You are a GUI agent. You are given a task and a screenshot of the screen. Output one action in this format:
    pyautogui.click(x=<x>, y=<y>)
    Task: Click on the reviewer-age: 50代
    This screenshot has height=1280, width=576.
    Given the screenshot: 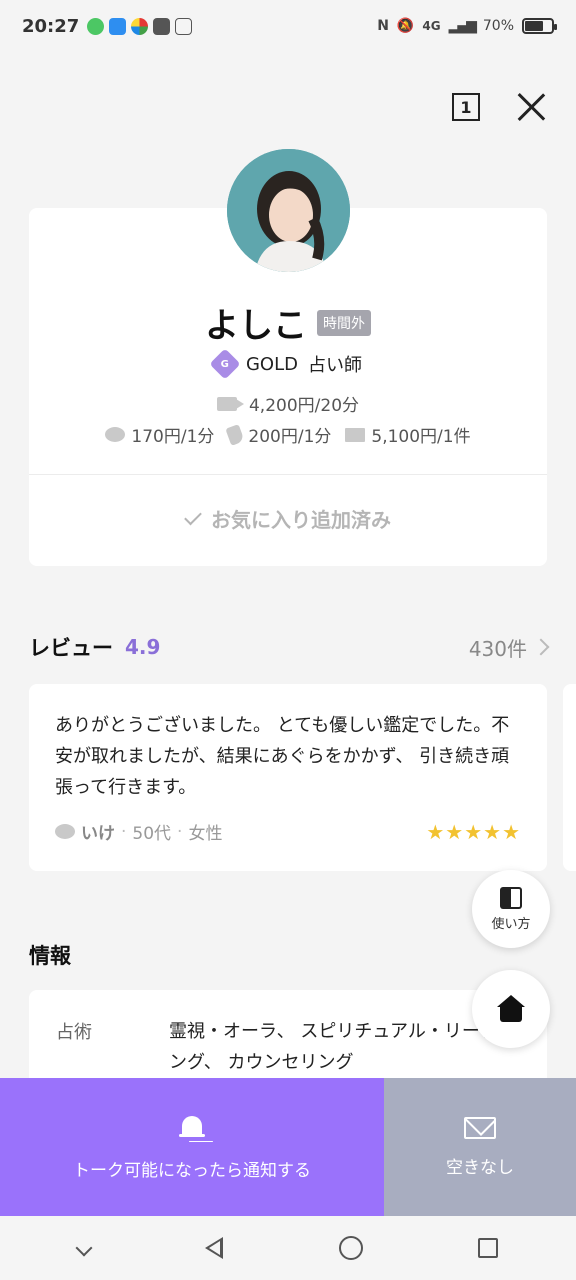 What is the action you would take?
    pyautogui.click(x=152, y=834)
    